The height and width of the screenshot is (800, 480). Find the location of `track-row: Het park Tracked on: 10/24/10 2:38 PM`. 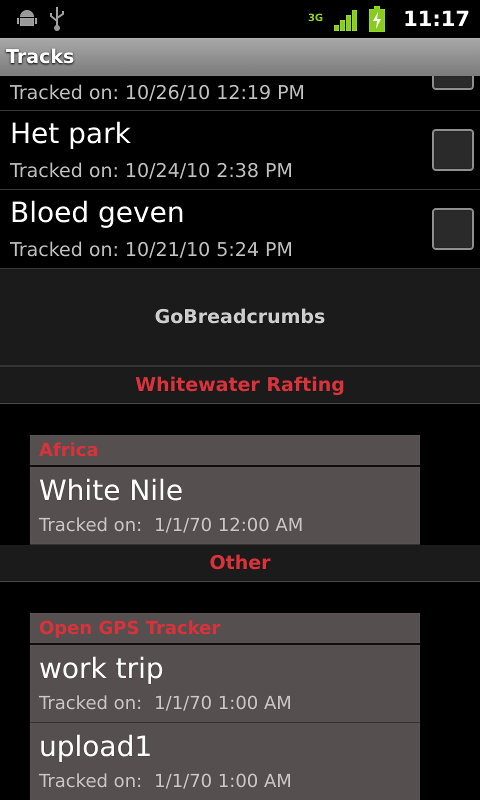

track-row: Het park Tracked on: 10/24/10 2:38 PM is located at coordinates (240, 150).